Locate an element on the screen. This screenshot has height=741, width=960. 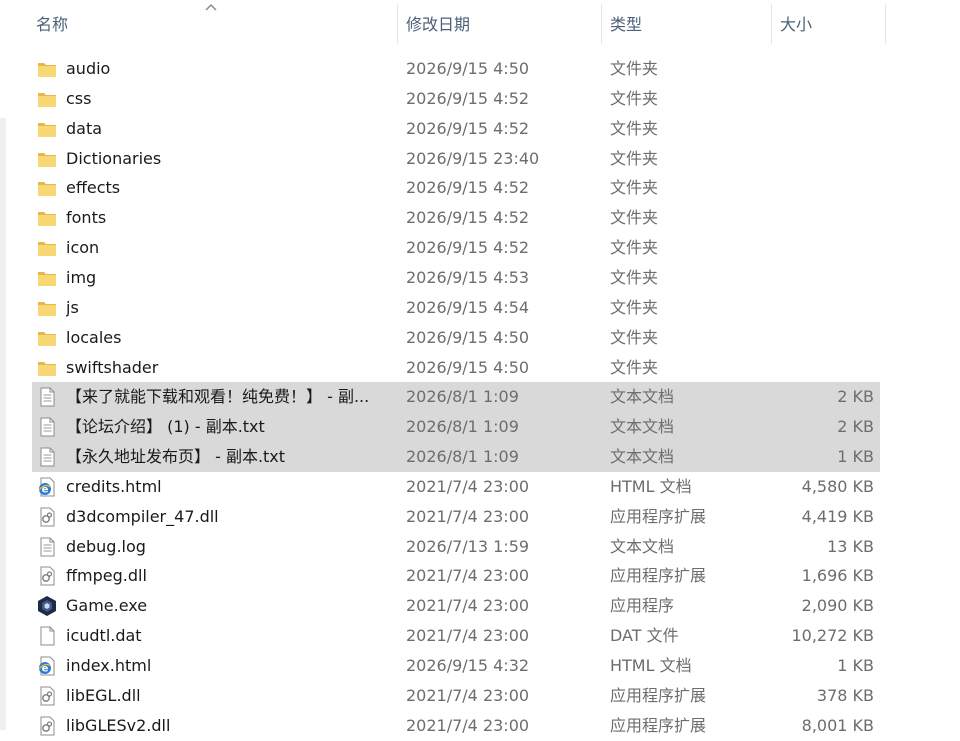
file-name: libGLESv2.dll is located at coordinates (118, 725).